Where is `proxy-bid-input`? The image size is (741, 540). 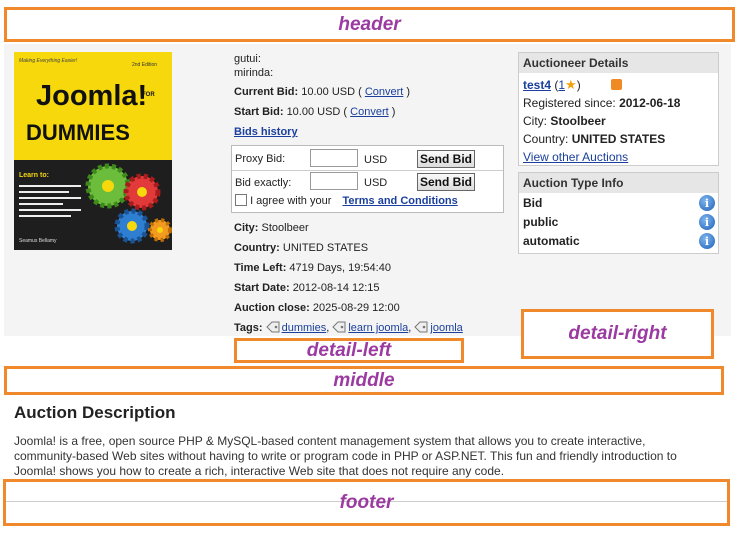
proxy-bid-input is located at coordinates (334, 158).